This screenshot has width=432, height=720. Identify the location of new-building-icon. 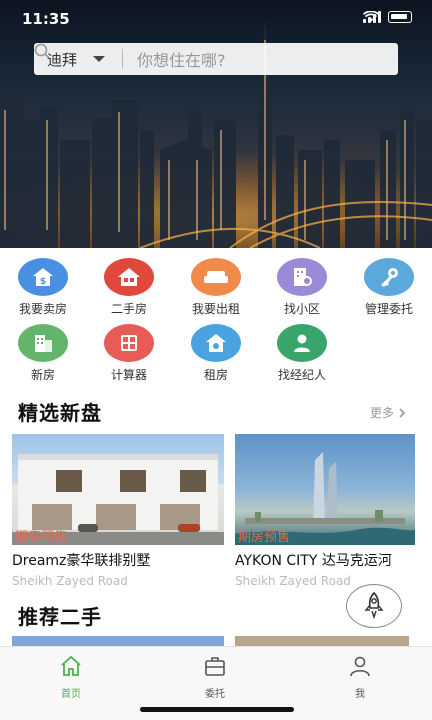
(43, 343).